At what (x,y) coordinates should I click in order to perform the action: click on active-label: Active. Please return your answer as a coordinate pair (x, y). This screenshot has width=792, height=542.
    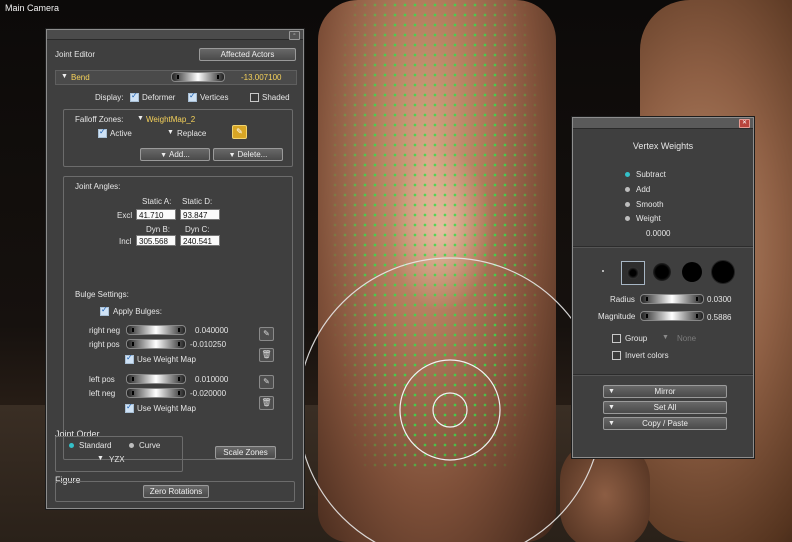
    Looking at the image, I should click on (121, 133).